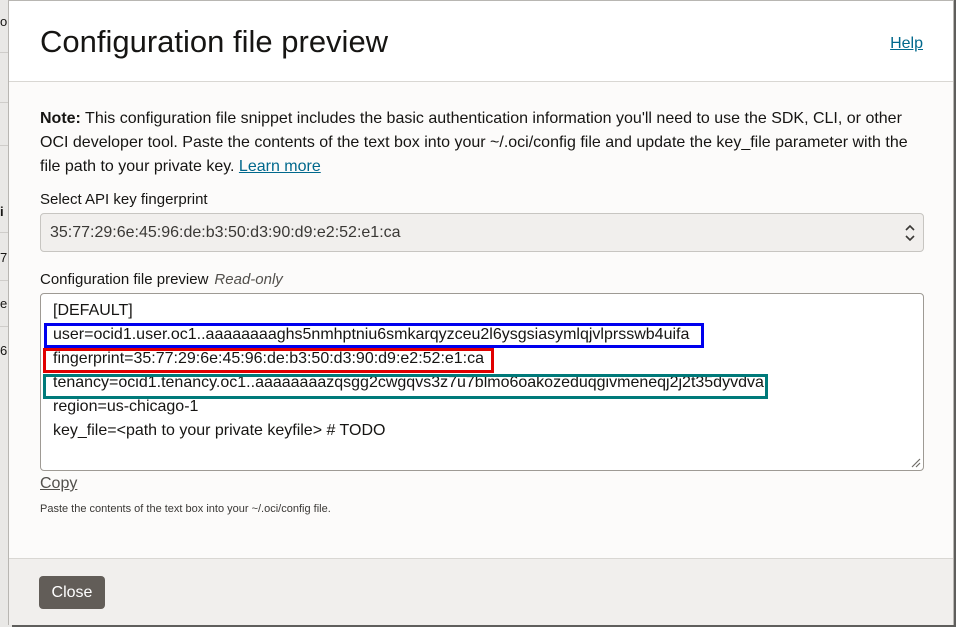  I want to click on close-button: Close, so click(72, 592).